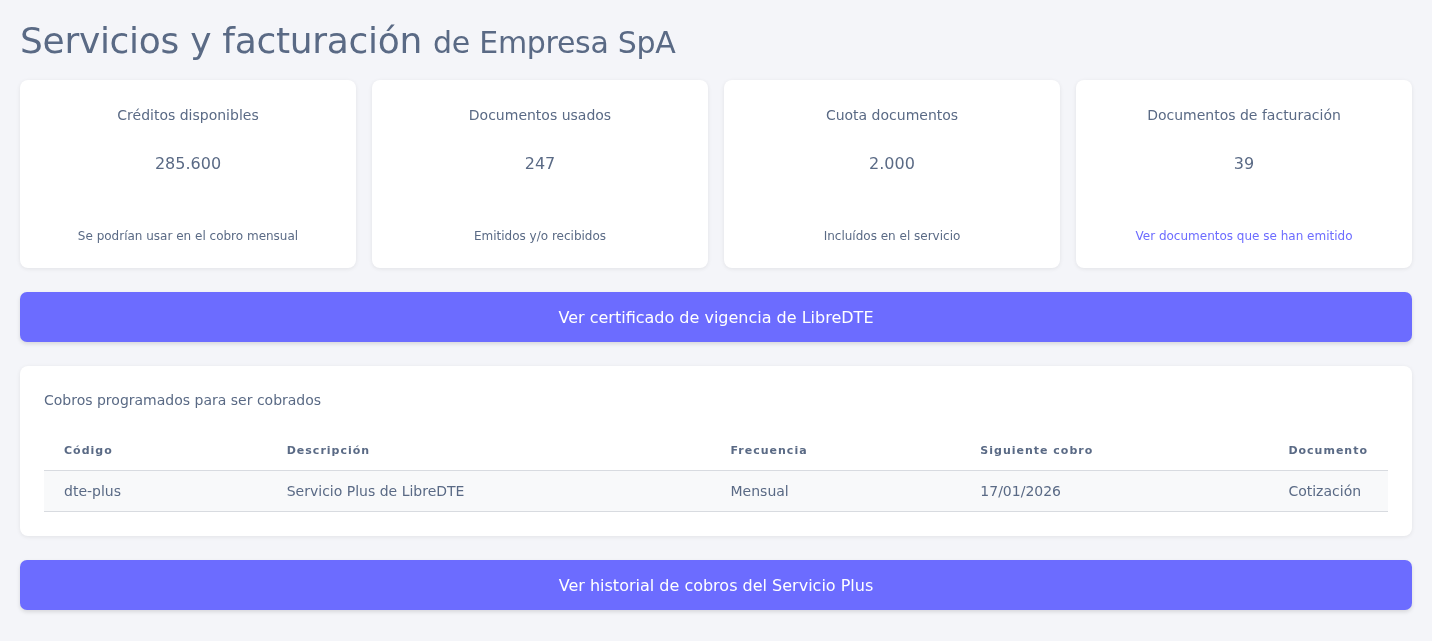  Describe the element at coordinates (183, 400) in the screenshot. I see `panel-title: Cobros programados para ser cobrados` at that location.